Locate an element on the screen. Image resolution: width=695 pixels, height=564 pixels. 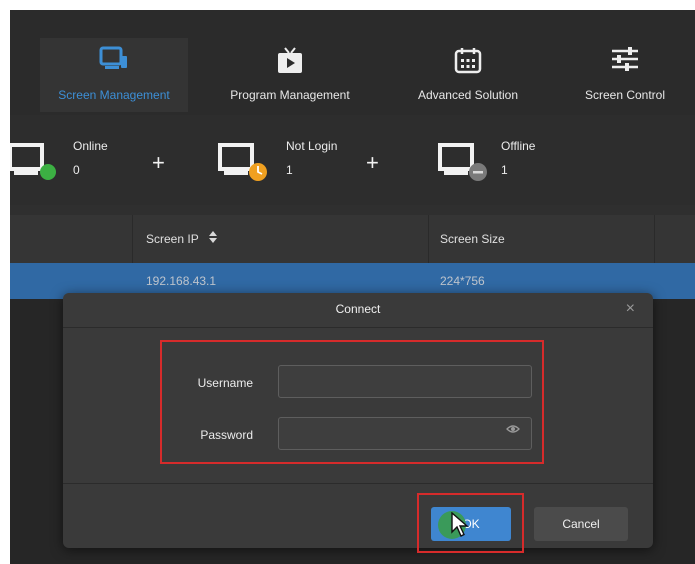
password-label: Password is located at coordinates (226, 435).